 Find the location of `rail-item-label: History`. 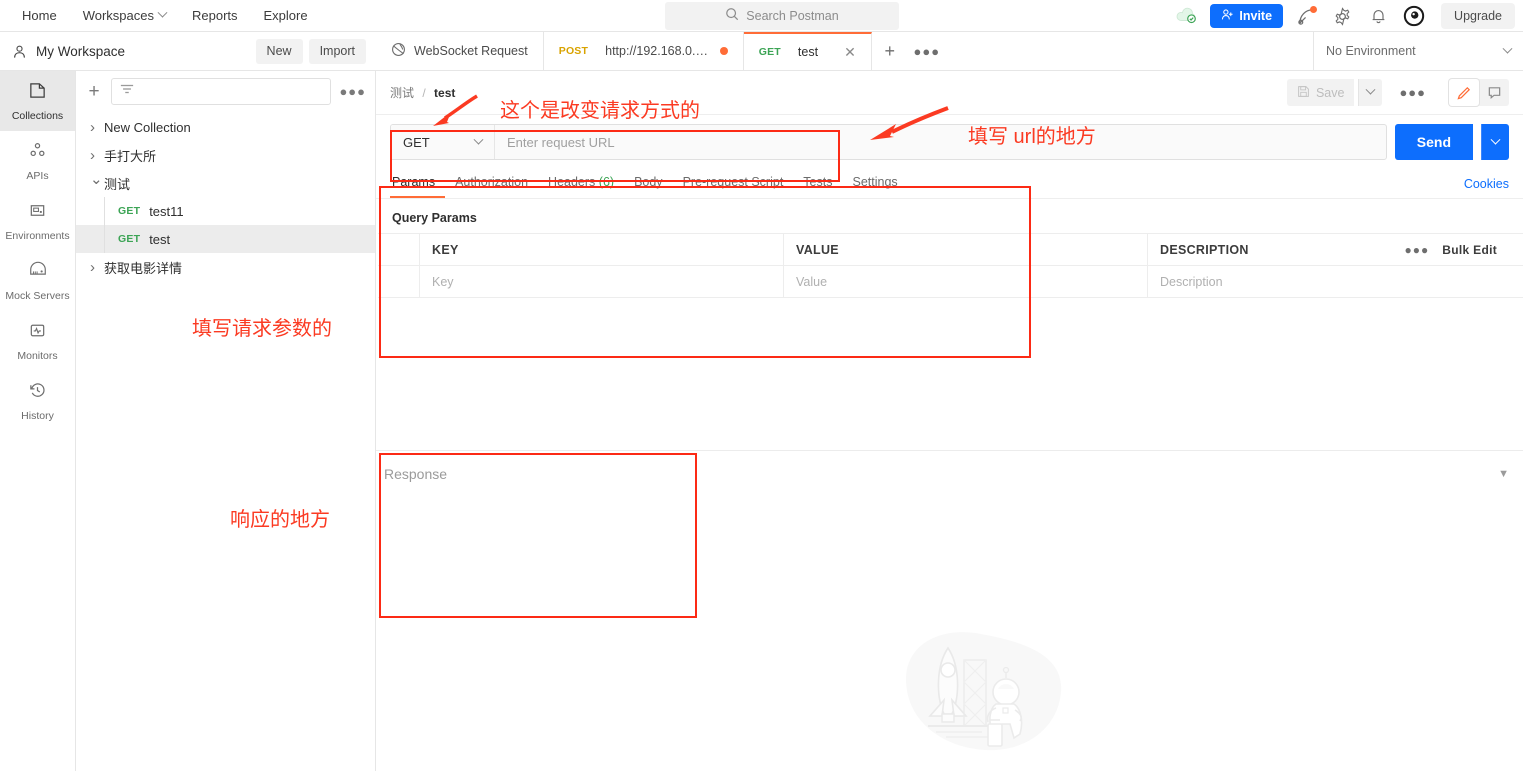

rail-item-label: History is located at coordinates (37, 415).